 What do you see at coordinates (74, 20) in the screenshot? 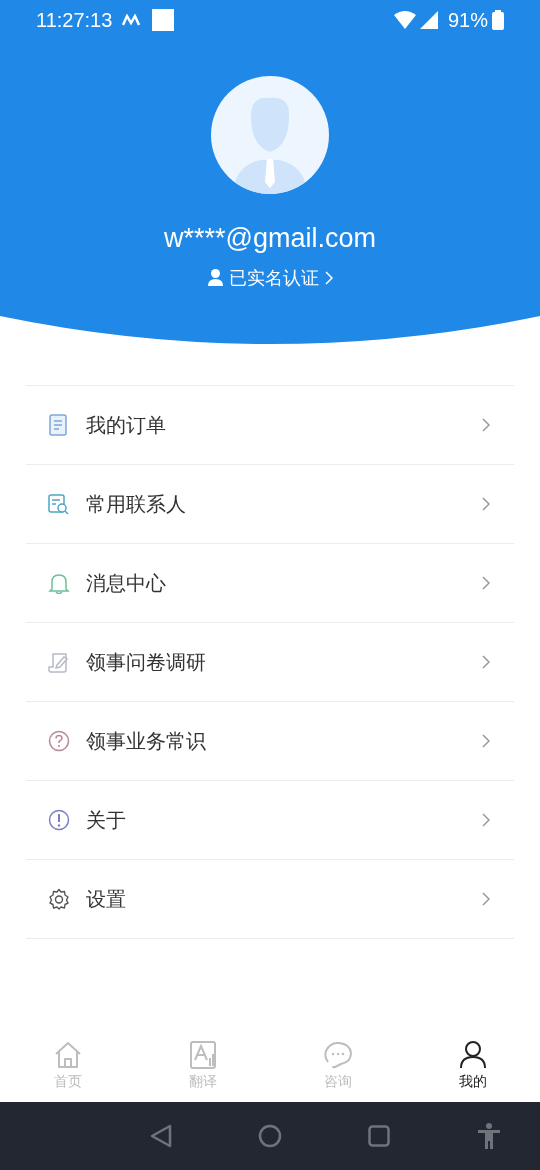
I see `status-time: 11:27:13` at bounding box center [74, 20].